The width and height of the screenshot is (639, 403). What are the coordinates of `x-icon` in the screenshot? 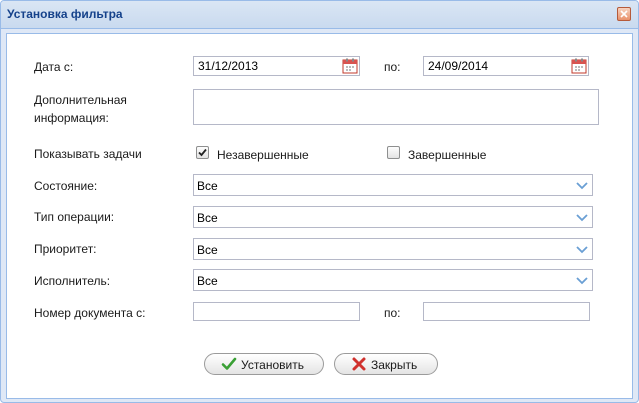 It's located at (359, 364).